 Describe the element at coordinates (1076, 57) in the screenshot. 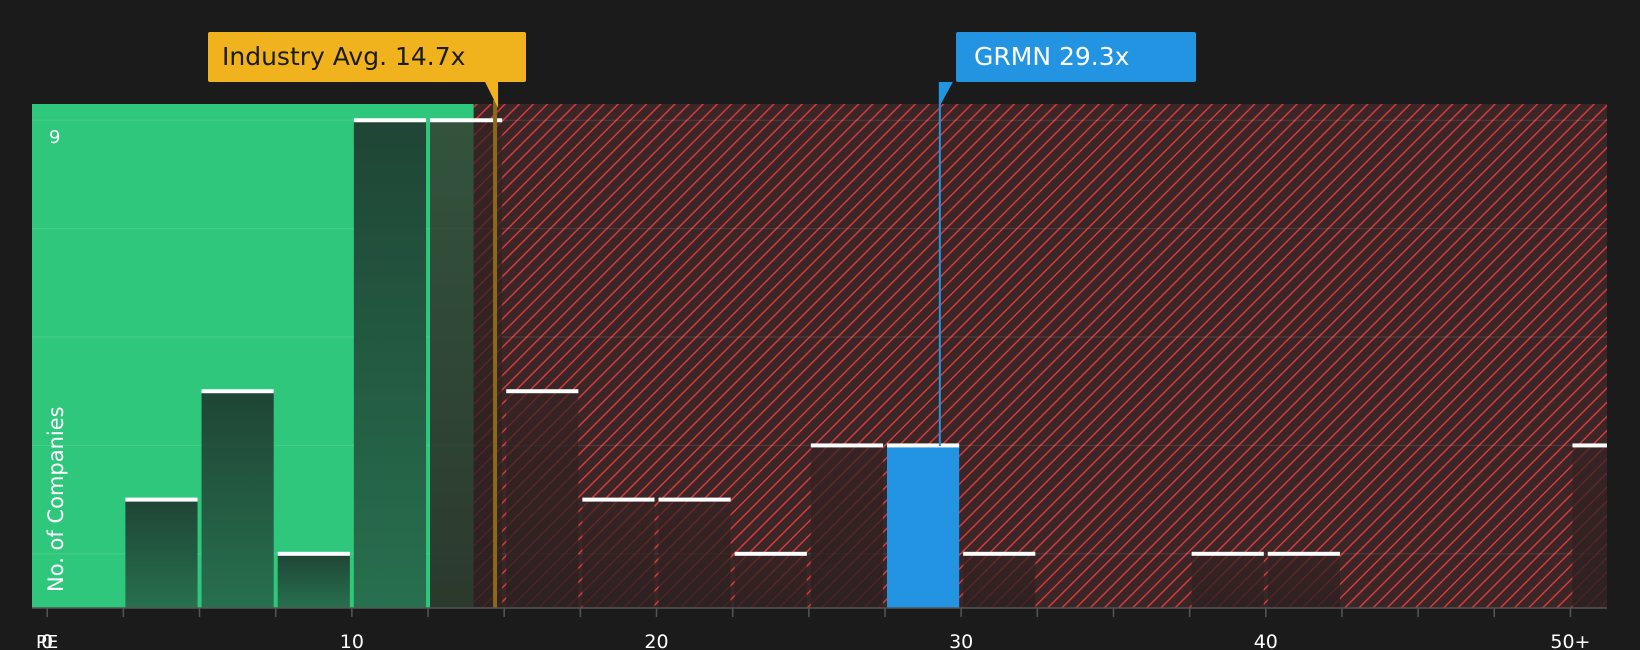

I see `company-pe-callout: GRMN 29.3x` at that location.